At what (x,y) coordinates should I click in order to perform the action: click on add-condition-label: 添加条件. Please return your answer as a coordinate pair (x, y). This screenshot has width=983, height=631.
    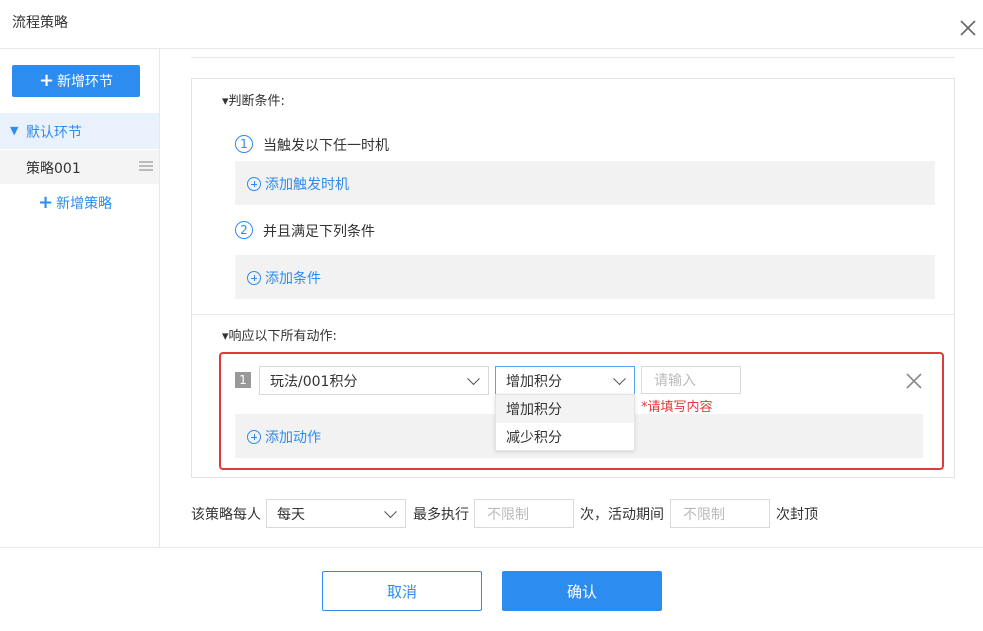
    Looking at the image, I should click on (293, 279).